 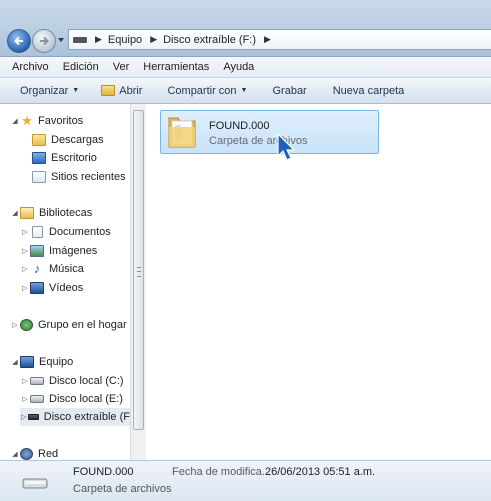 What do you see at coordinates (131, 90) in the screenshot?
I see `open-label: Abrir` at bounding box center [131, 90].